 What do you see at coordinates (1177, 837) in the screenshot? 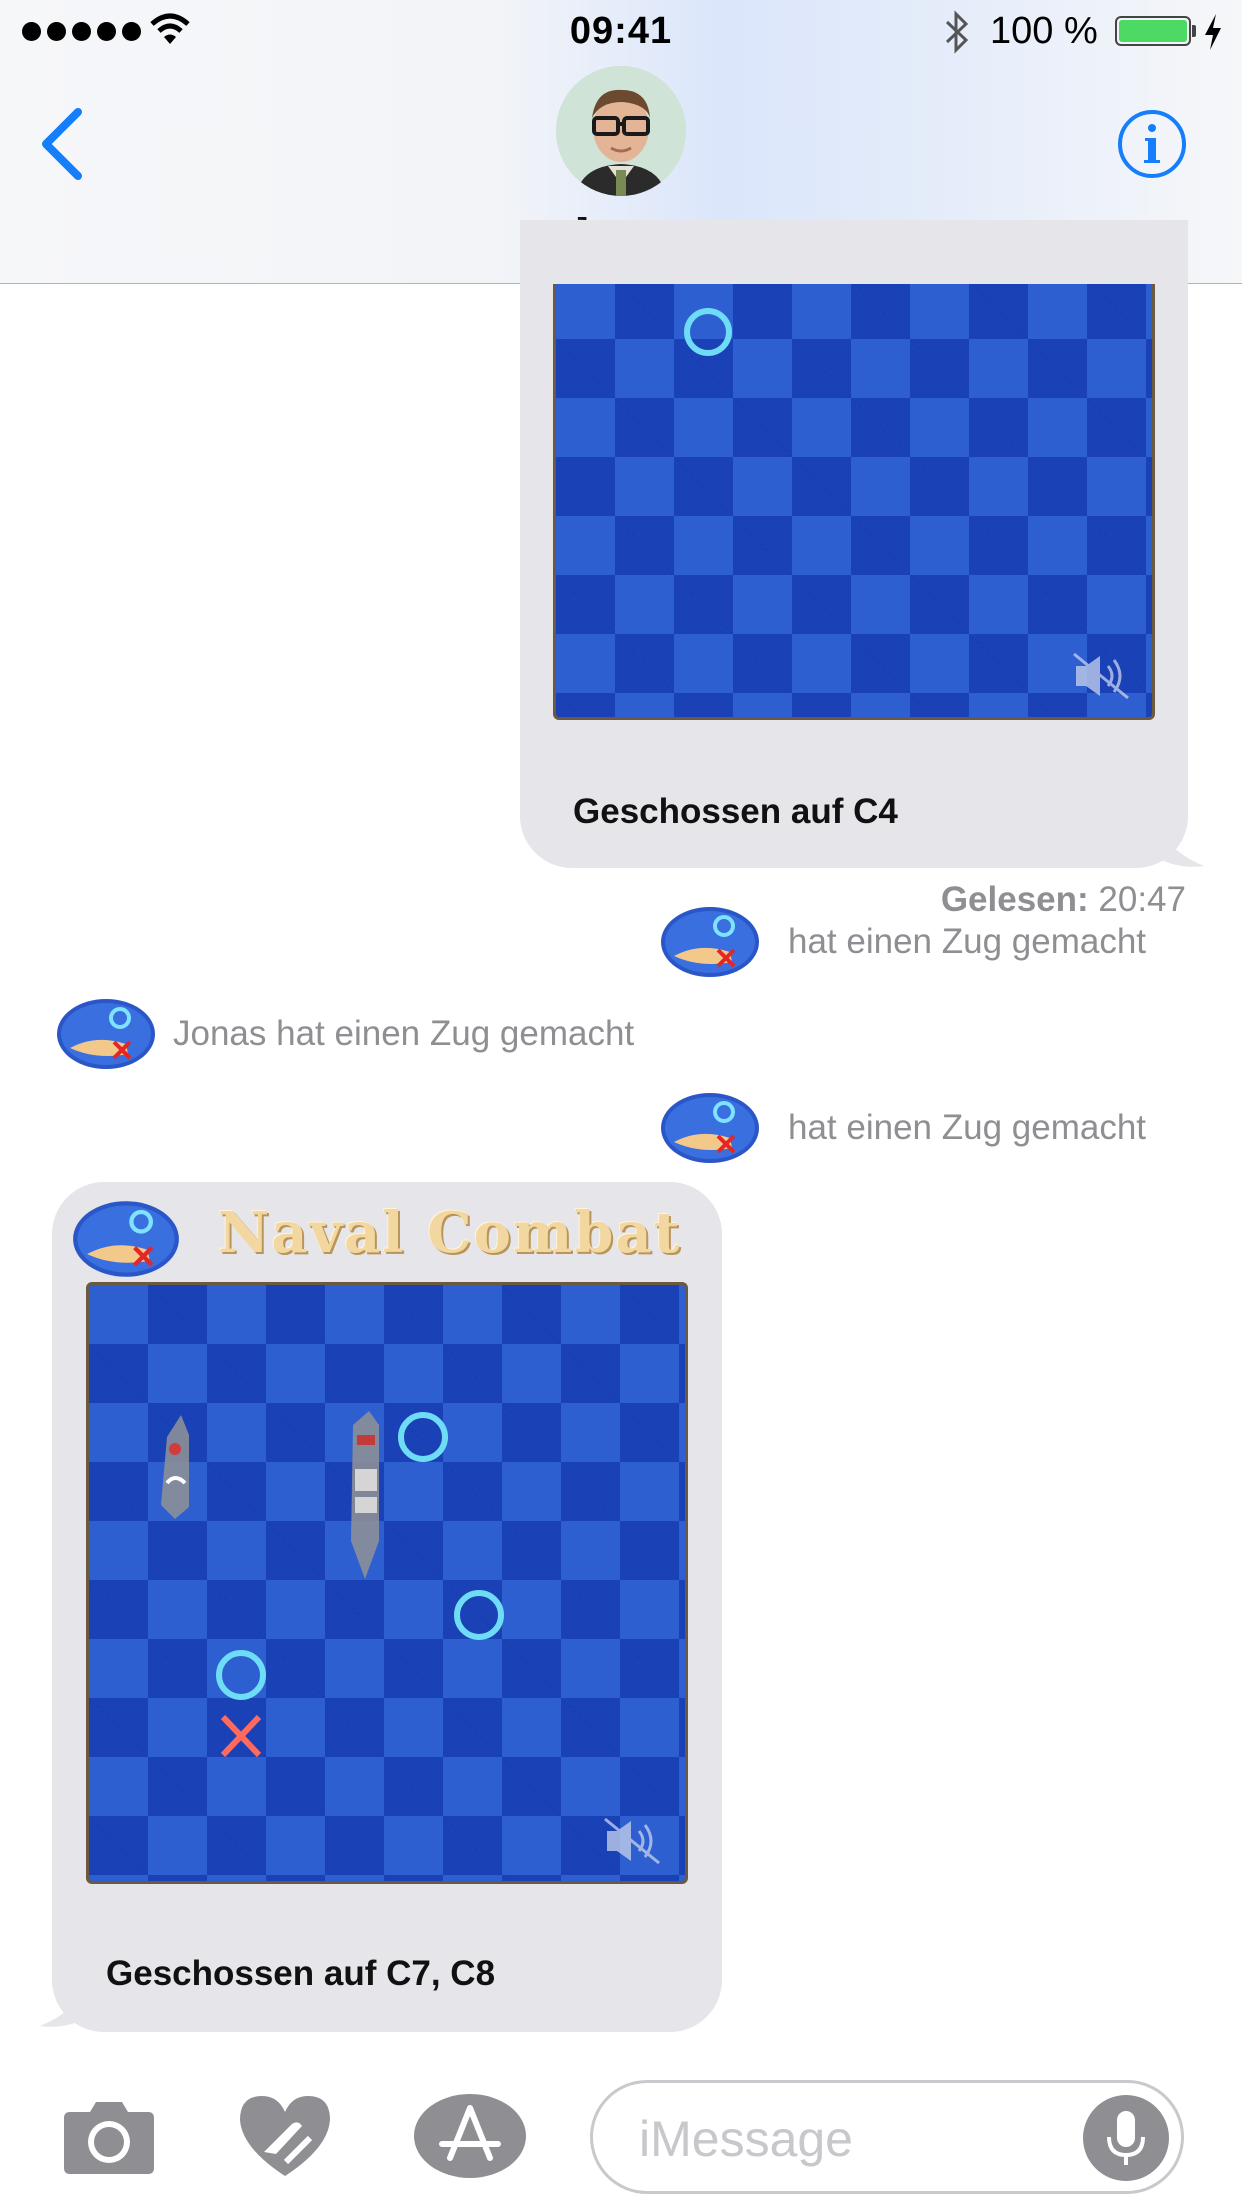
I see `bubble-tail-right` at bounding box center [1177, 837].